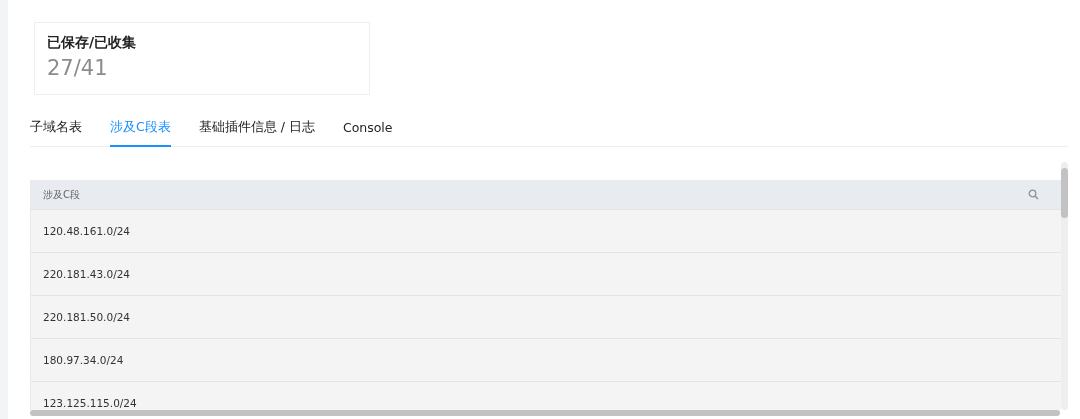  I want to click on horizontal-scrollbar, so click(545, 413).